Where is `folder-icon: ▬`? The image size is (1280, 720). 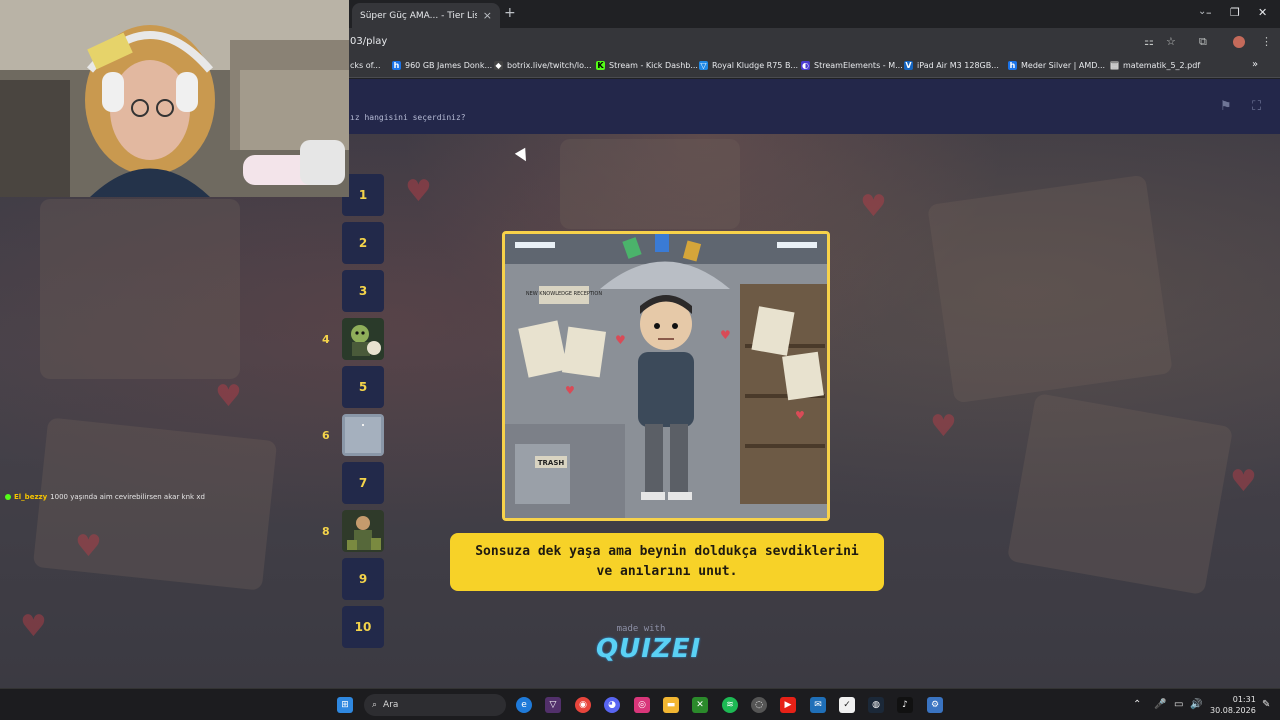 folder-icon: ▬ is located at coordinates (671, 705).